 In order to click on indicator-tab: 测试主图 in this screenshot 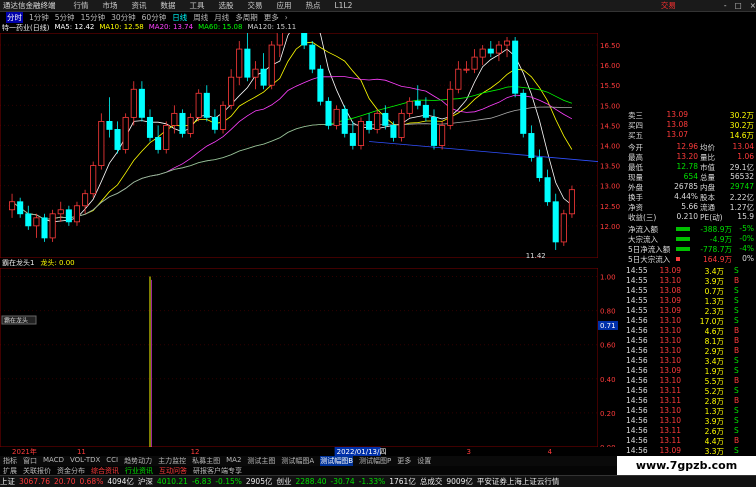, I will do `click(261, 461)`.